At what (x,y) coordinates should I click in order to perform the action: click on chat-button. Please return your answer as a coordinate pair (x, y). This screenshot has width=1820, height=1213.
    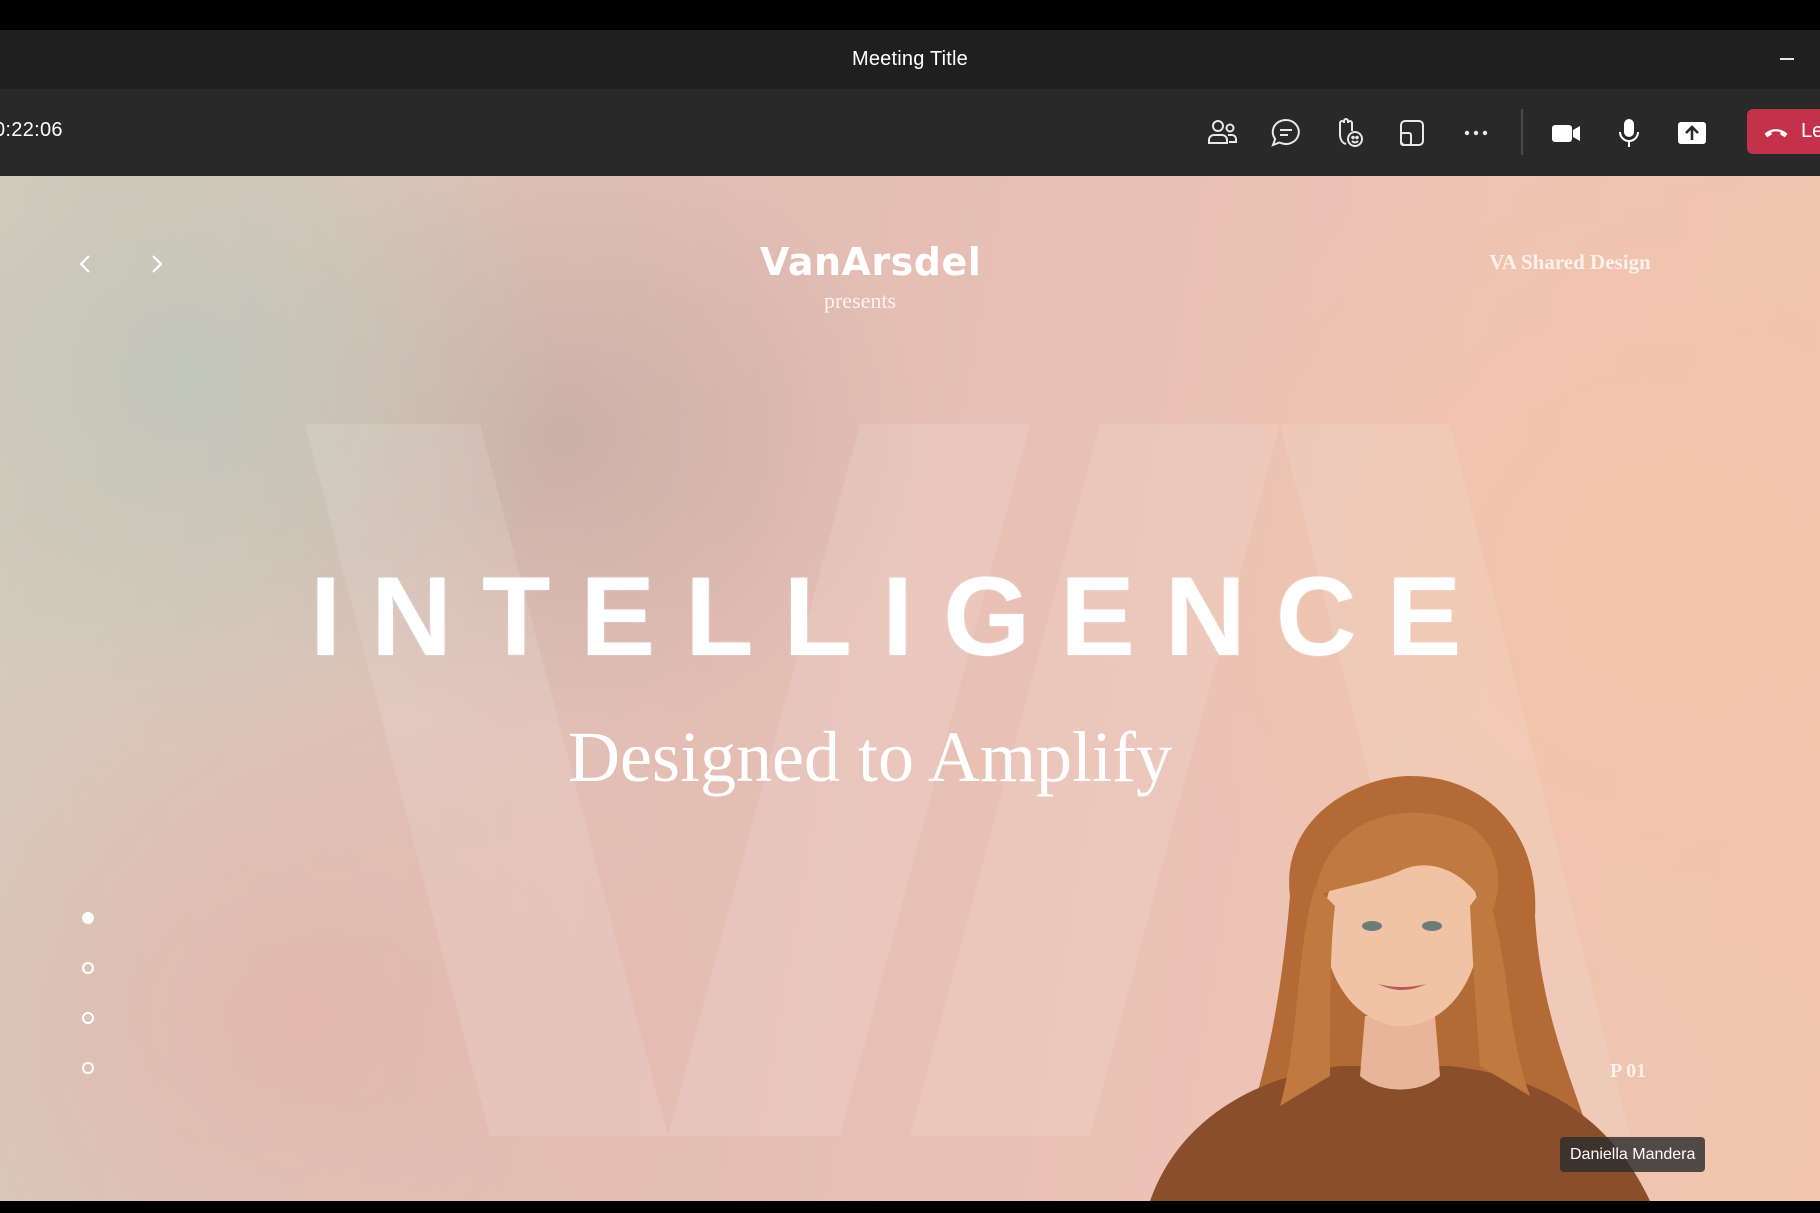
    Looking at the image, I should click on (1286, 133).